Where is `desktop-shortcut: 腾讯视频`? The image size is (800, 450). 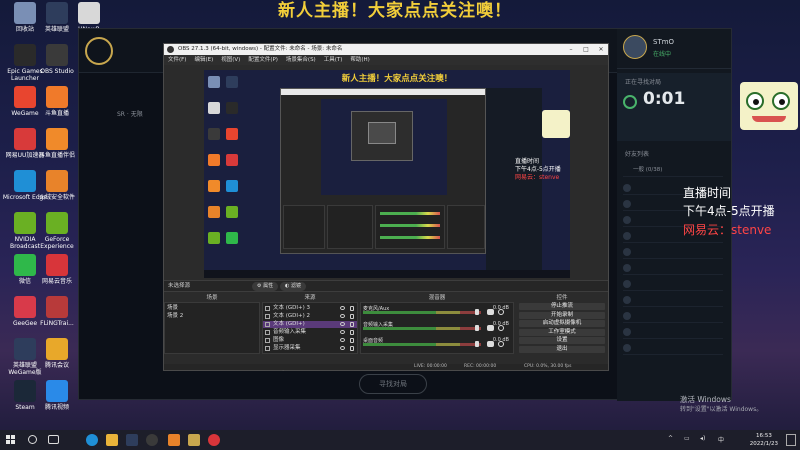
desktop-shortcut: 腾讯视频 is located at coordinates (57, 395).